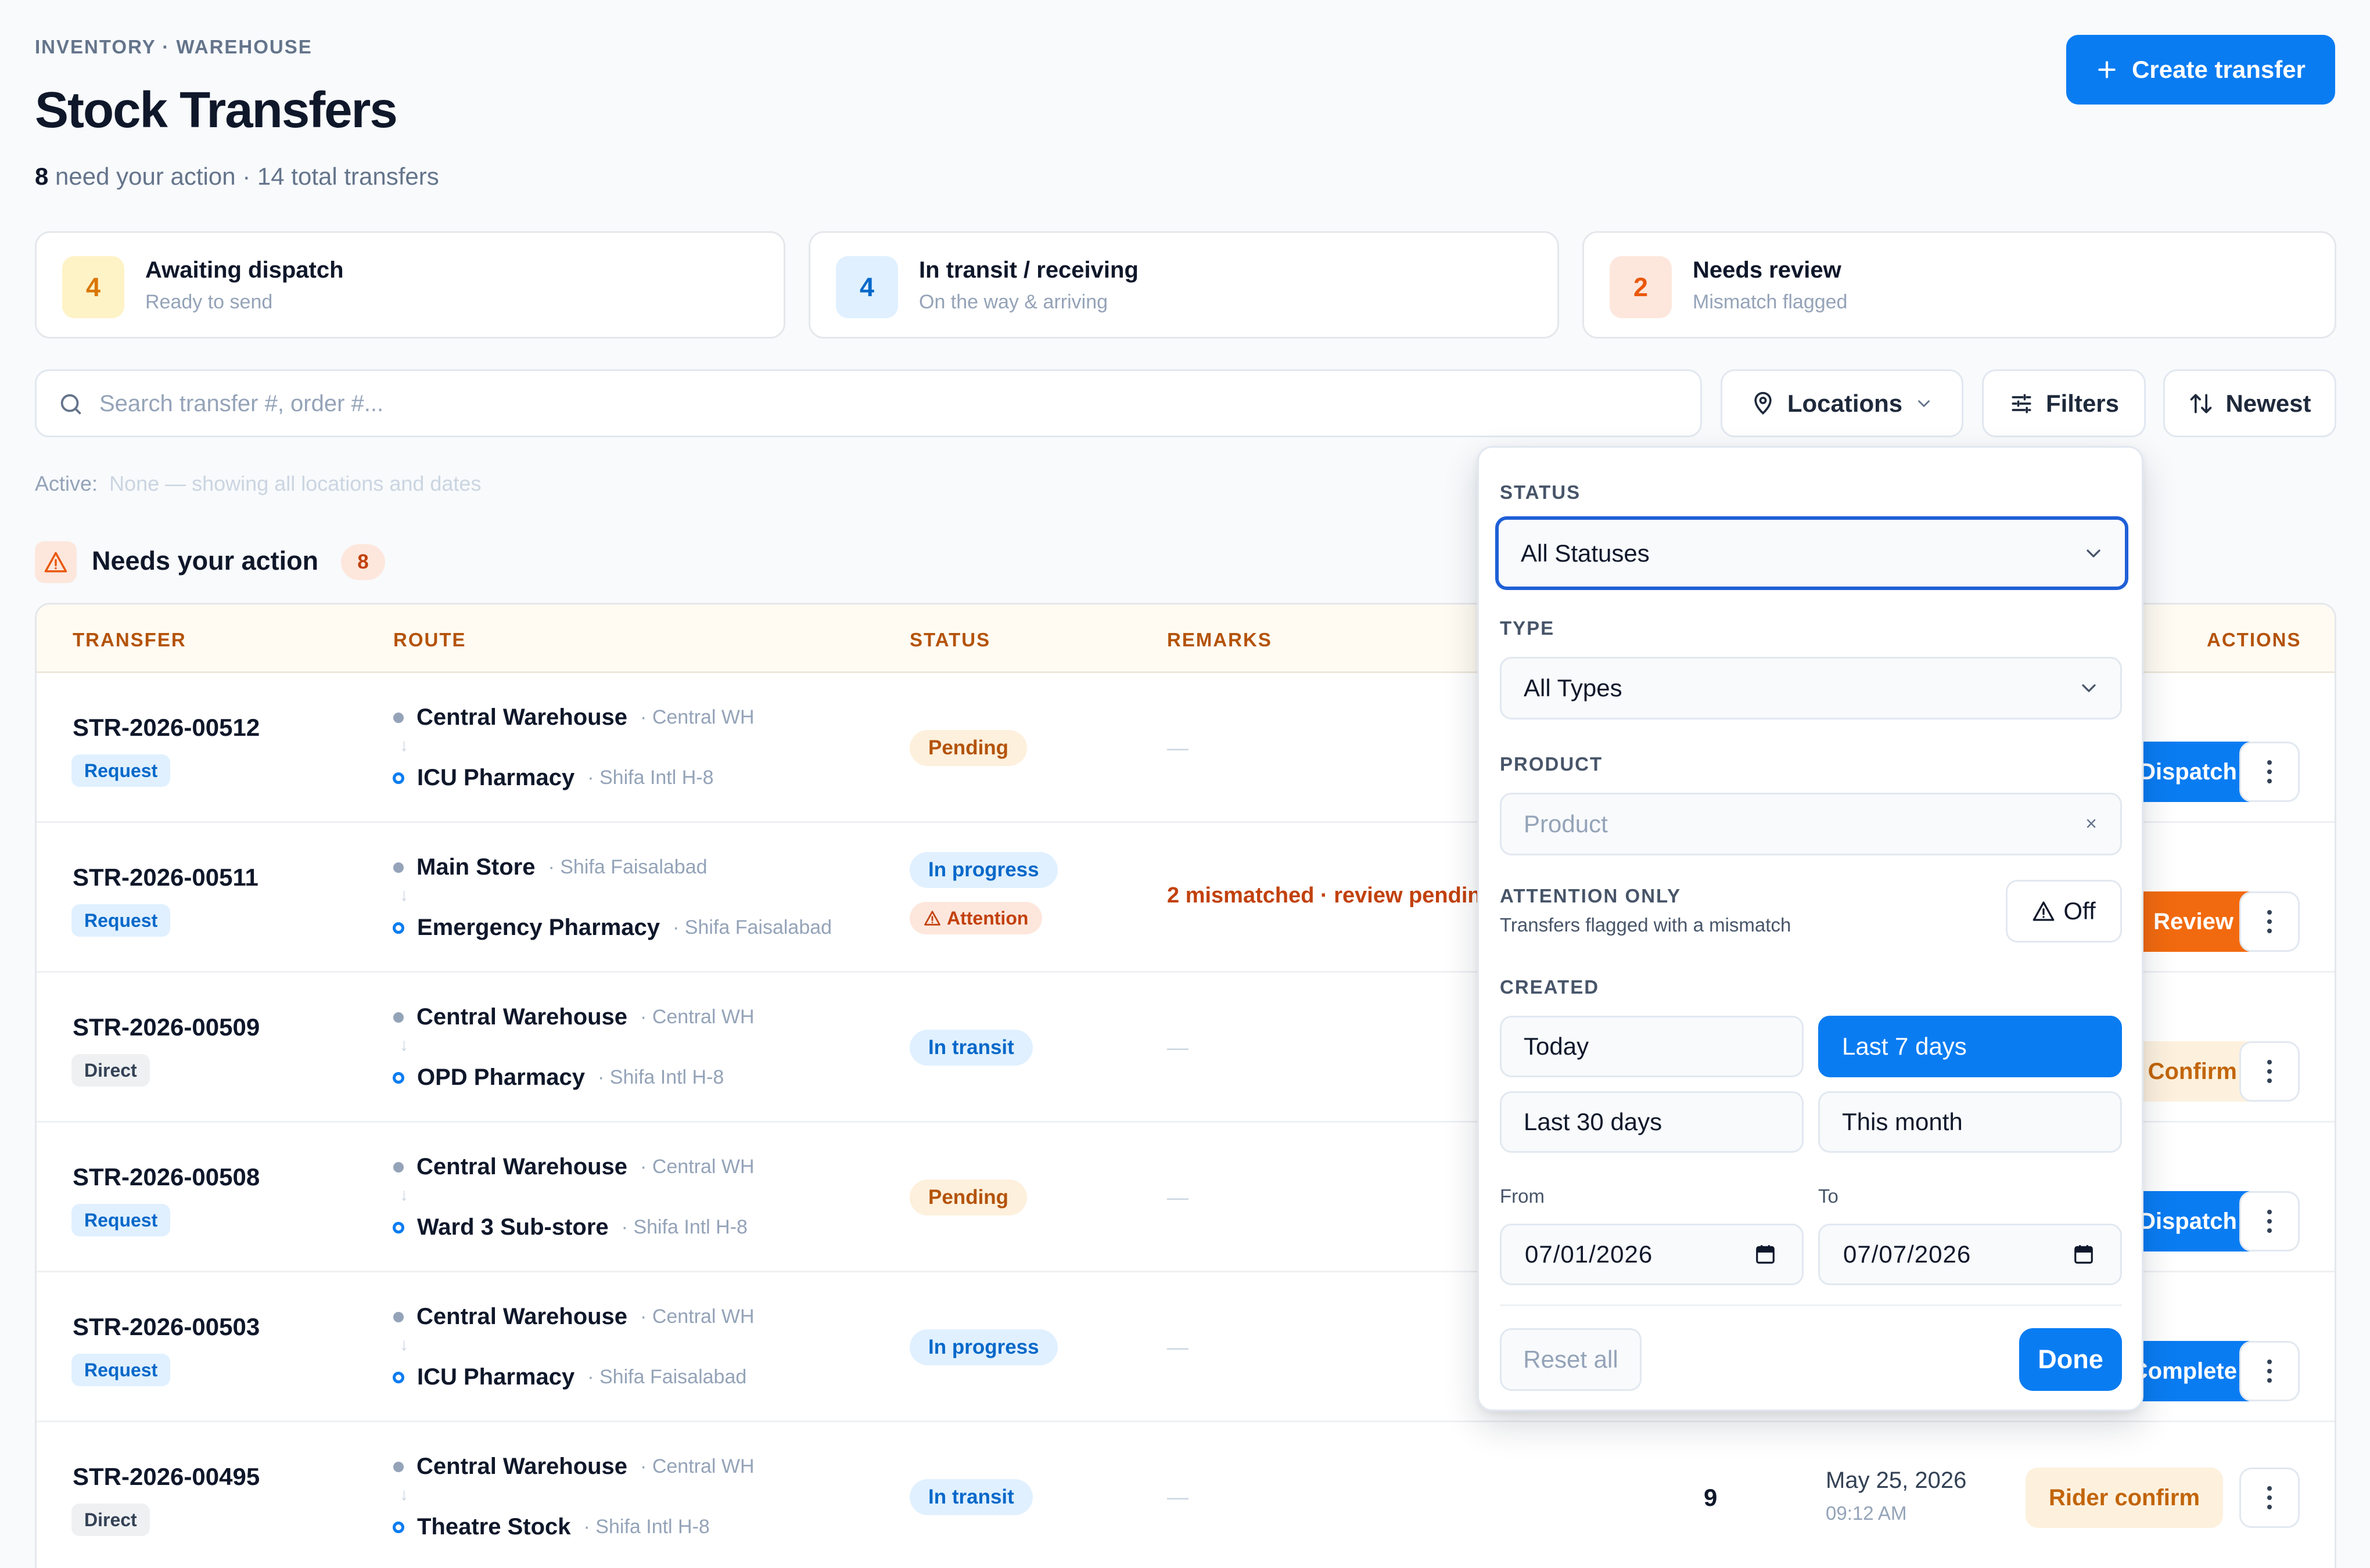 The image size is (2370, 1568). Describe the element at coordinates (166, 1477) in the screenshot. I see `transfer-id: STR-2026-00495` at that location.